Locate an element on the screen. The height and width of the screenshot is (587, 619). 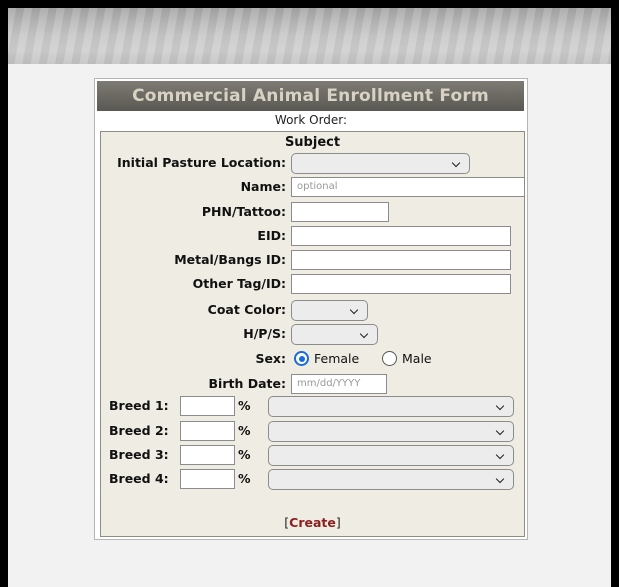
coat-color-label: Coat Color: is located at coordinates (246, 309).